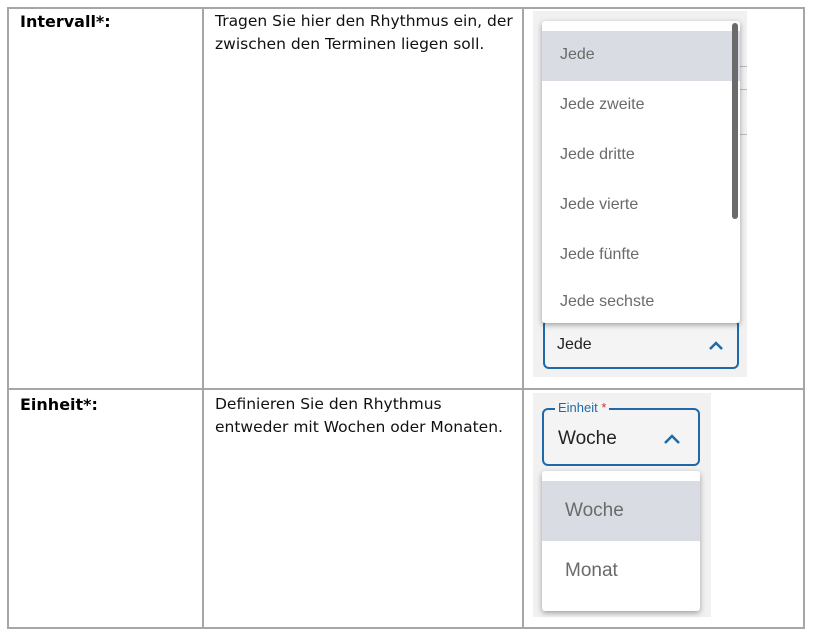 This screenshot has width=817, height=639. What do you see at coordinates (574, 344) in the screenshot?
I see `intervall-select-value: Jede` at bounding box center [574, 344].